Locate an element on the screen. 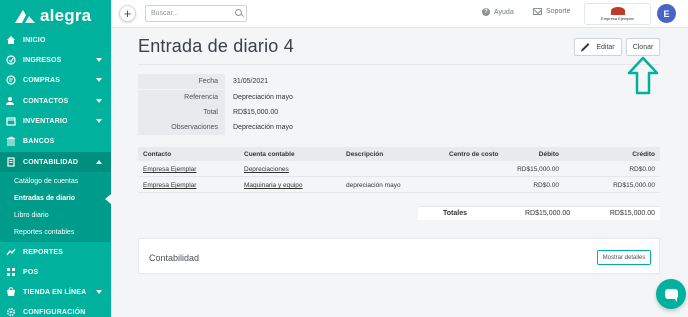  sidebar-item-contactos: CONTACTOS is located at coordinates (55, 101).